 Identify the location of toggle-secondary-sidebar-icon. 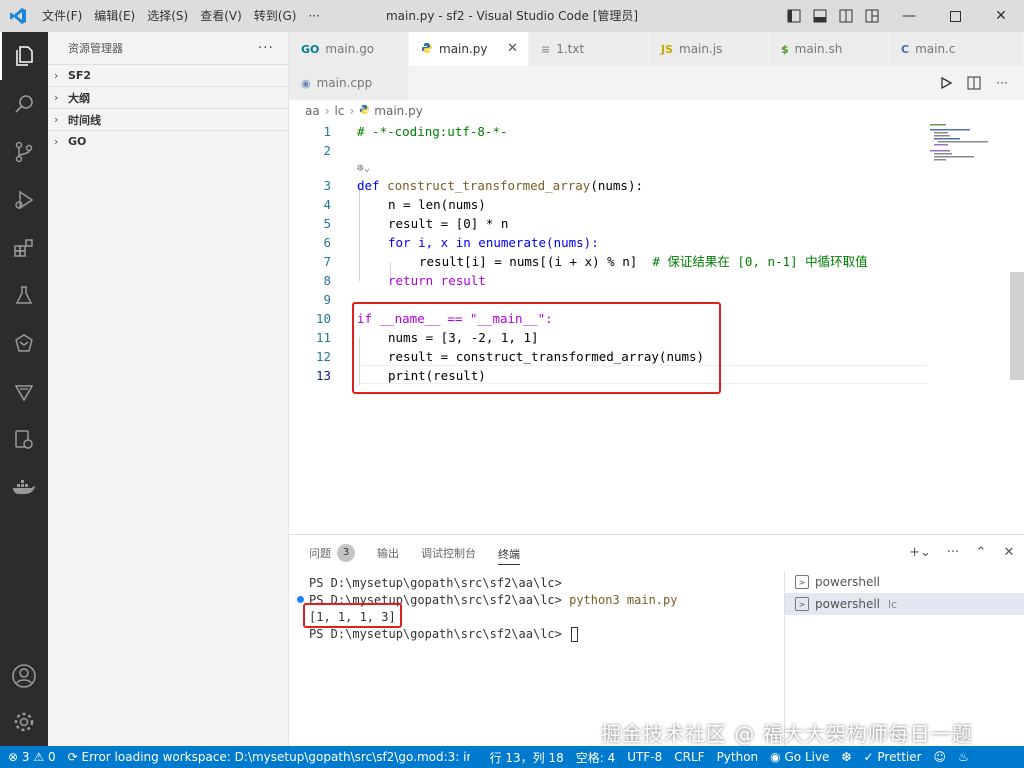
(846, 16).